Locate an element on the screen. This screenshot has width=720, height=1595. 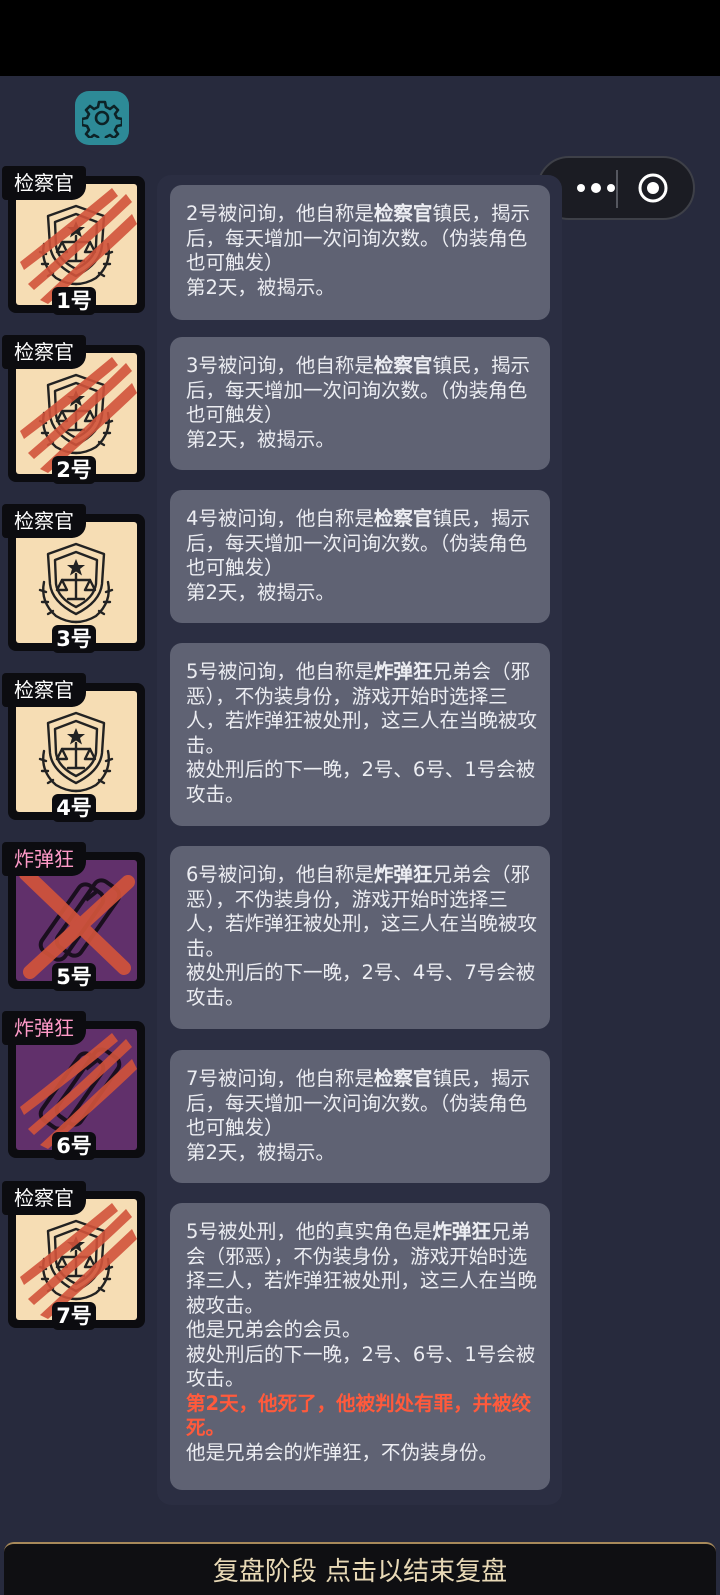
player-card: 检察官 7号 is located at coordinates (75, 1263).